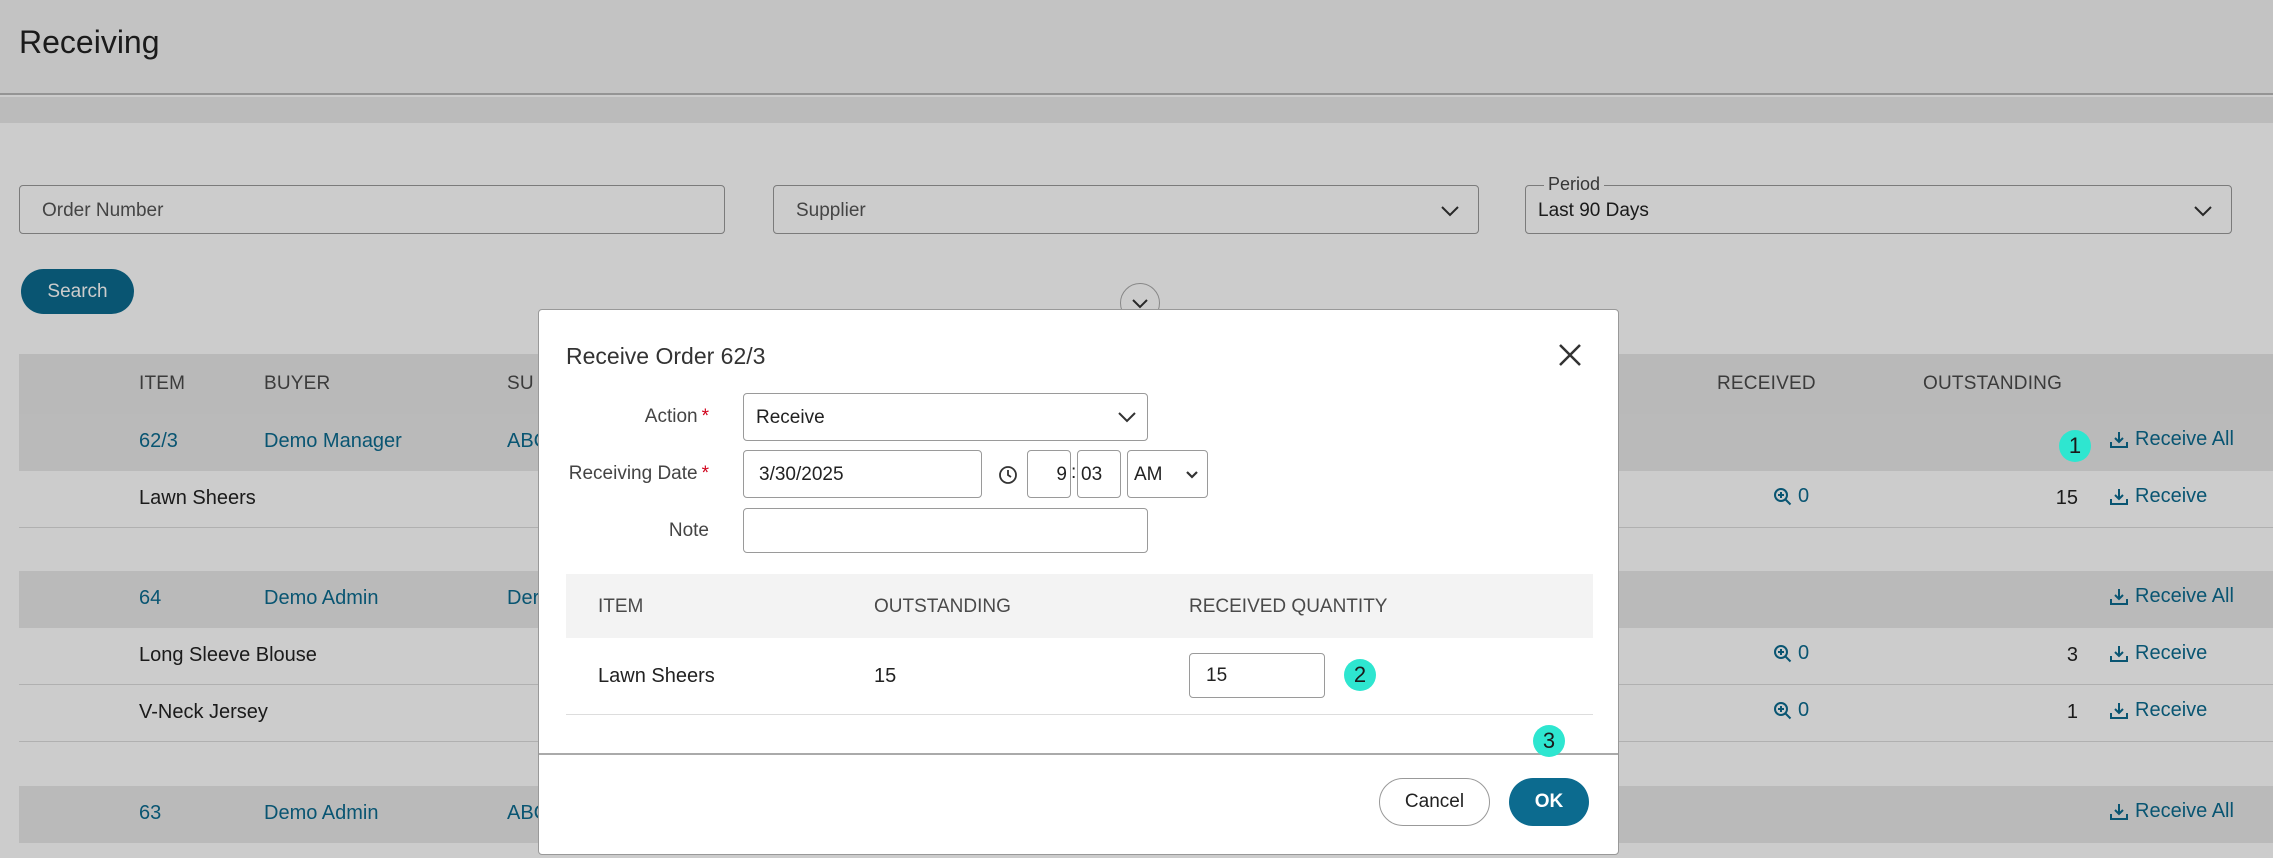 The width and height of the screenshot is (2273, 858). Describe the element at coordinates (666, 356) in the screenshot. I see `dialog-title: Receive Order 62/3` at that location.